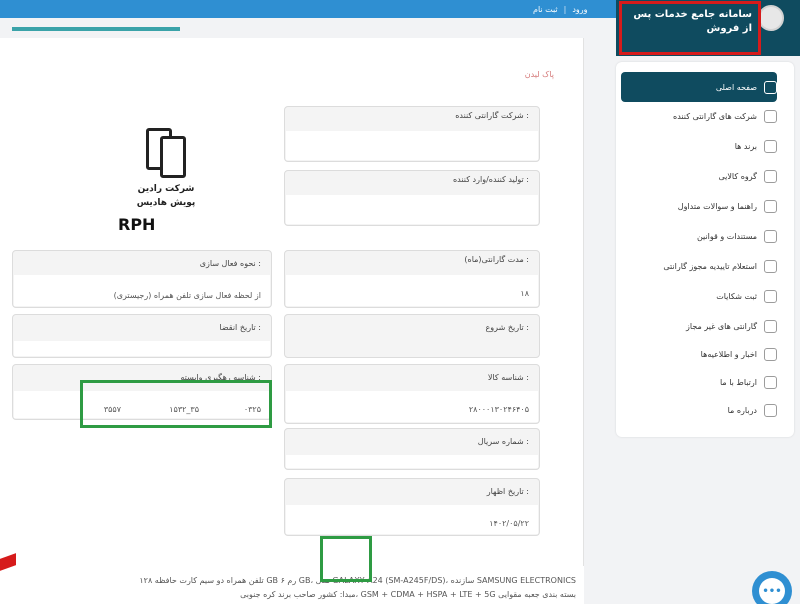 Image resolution: width=800 pixels, height=604 pixels. What do you see at coordinates (173, 157) in the screenshot?
I see `phone-icon-front` at bounding box center [173, 157].